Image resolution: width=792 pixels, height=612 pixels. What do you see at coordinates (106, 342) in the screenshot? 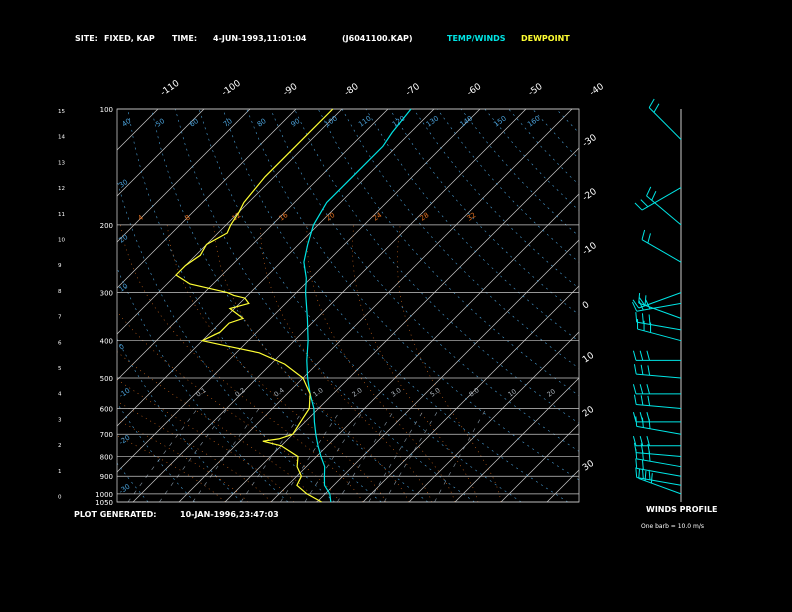
I see `pressure-tick-label: 400` at bounding box center [106, 342].